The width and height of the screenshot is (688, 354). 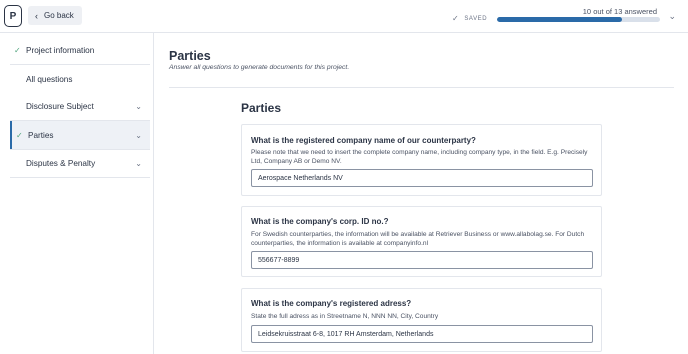 I want to click on progress-text: 10 out of 13 answered, so click(x=619, y=11).